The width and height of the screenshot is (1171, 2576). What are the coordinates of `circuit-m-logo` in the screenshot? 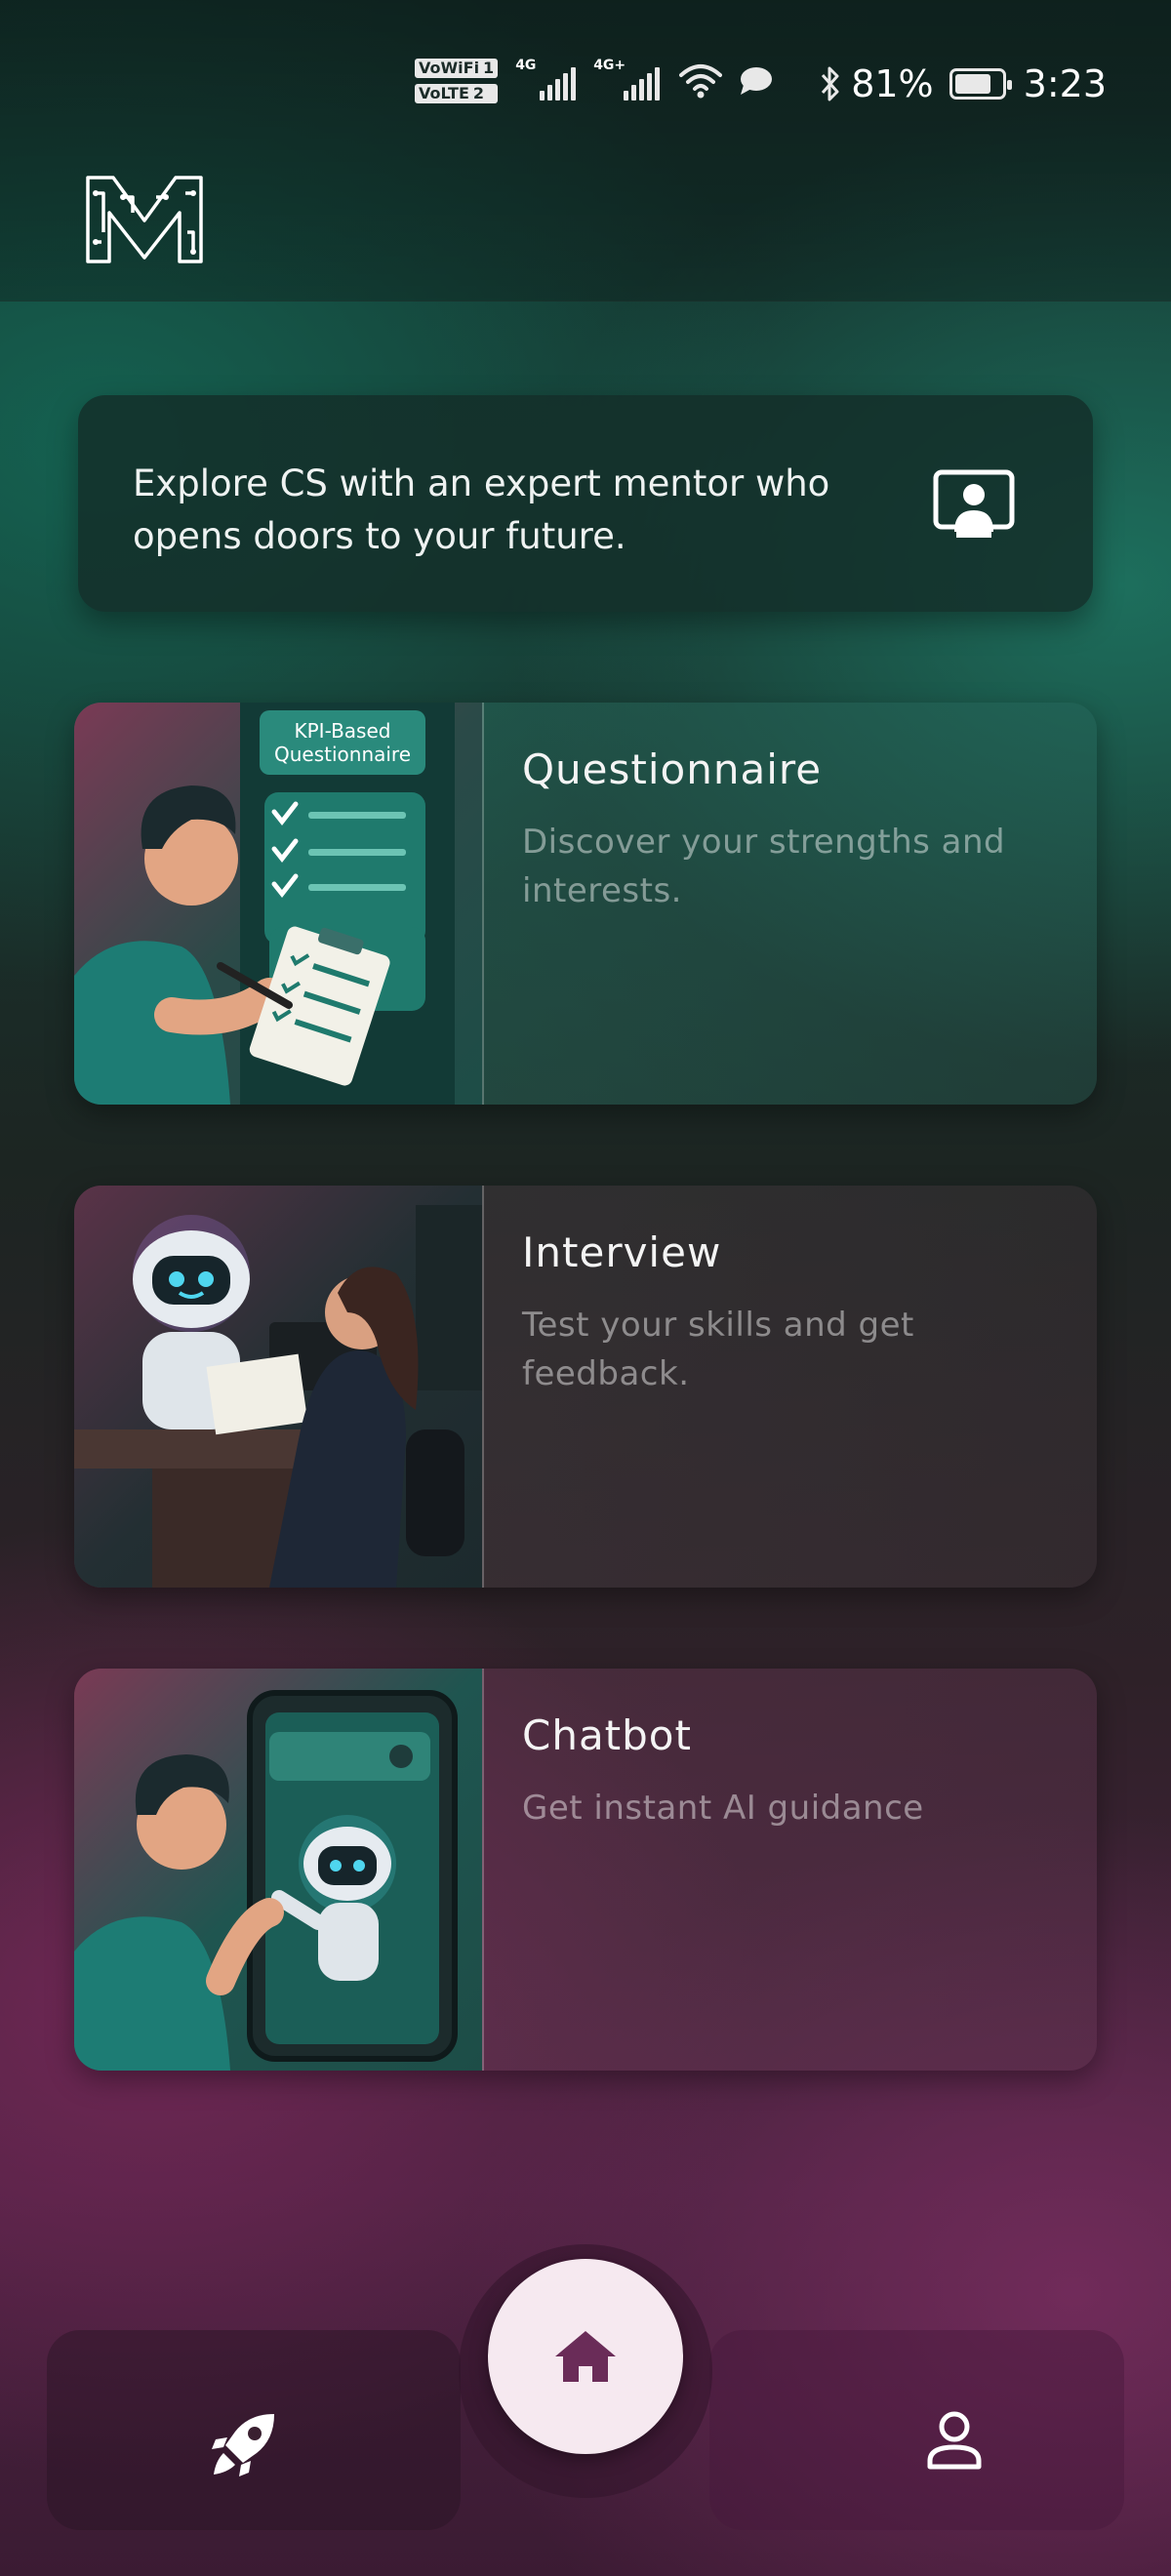 It's located at (144, 219).